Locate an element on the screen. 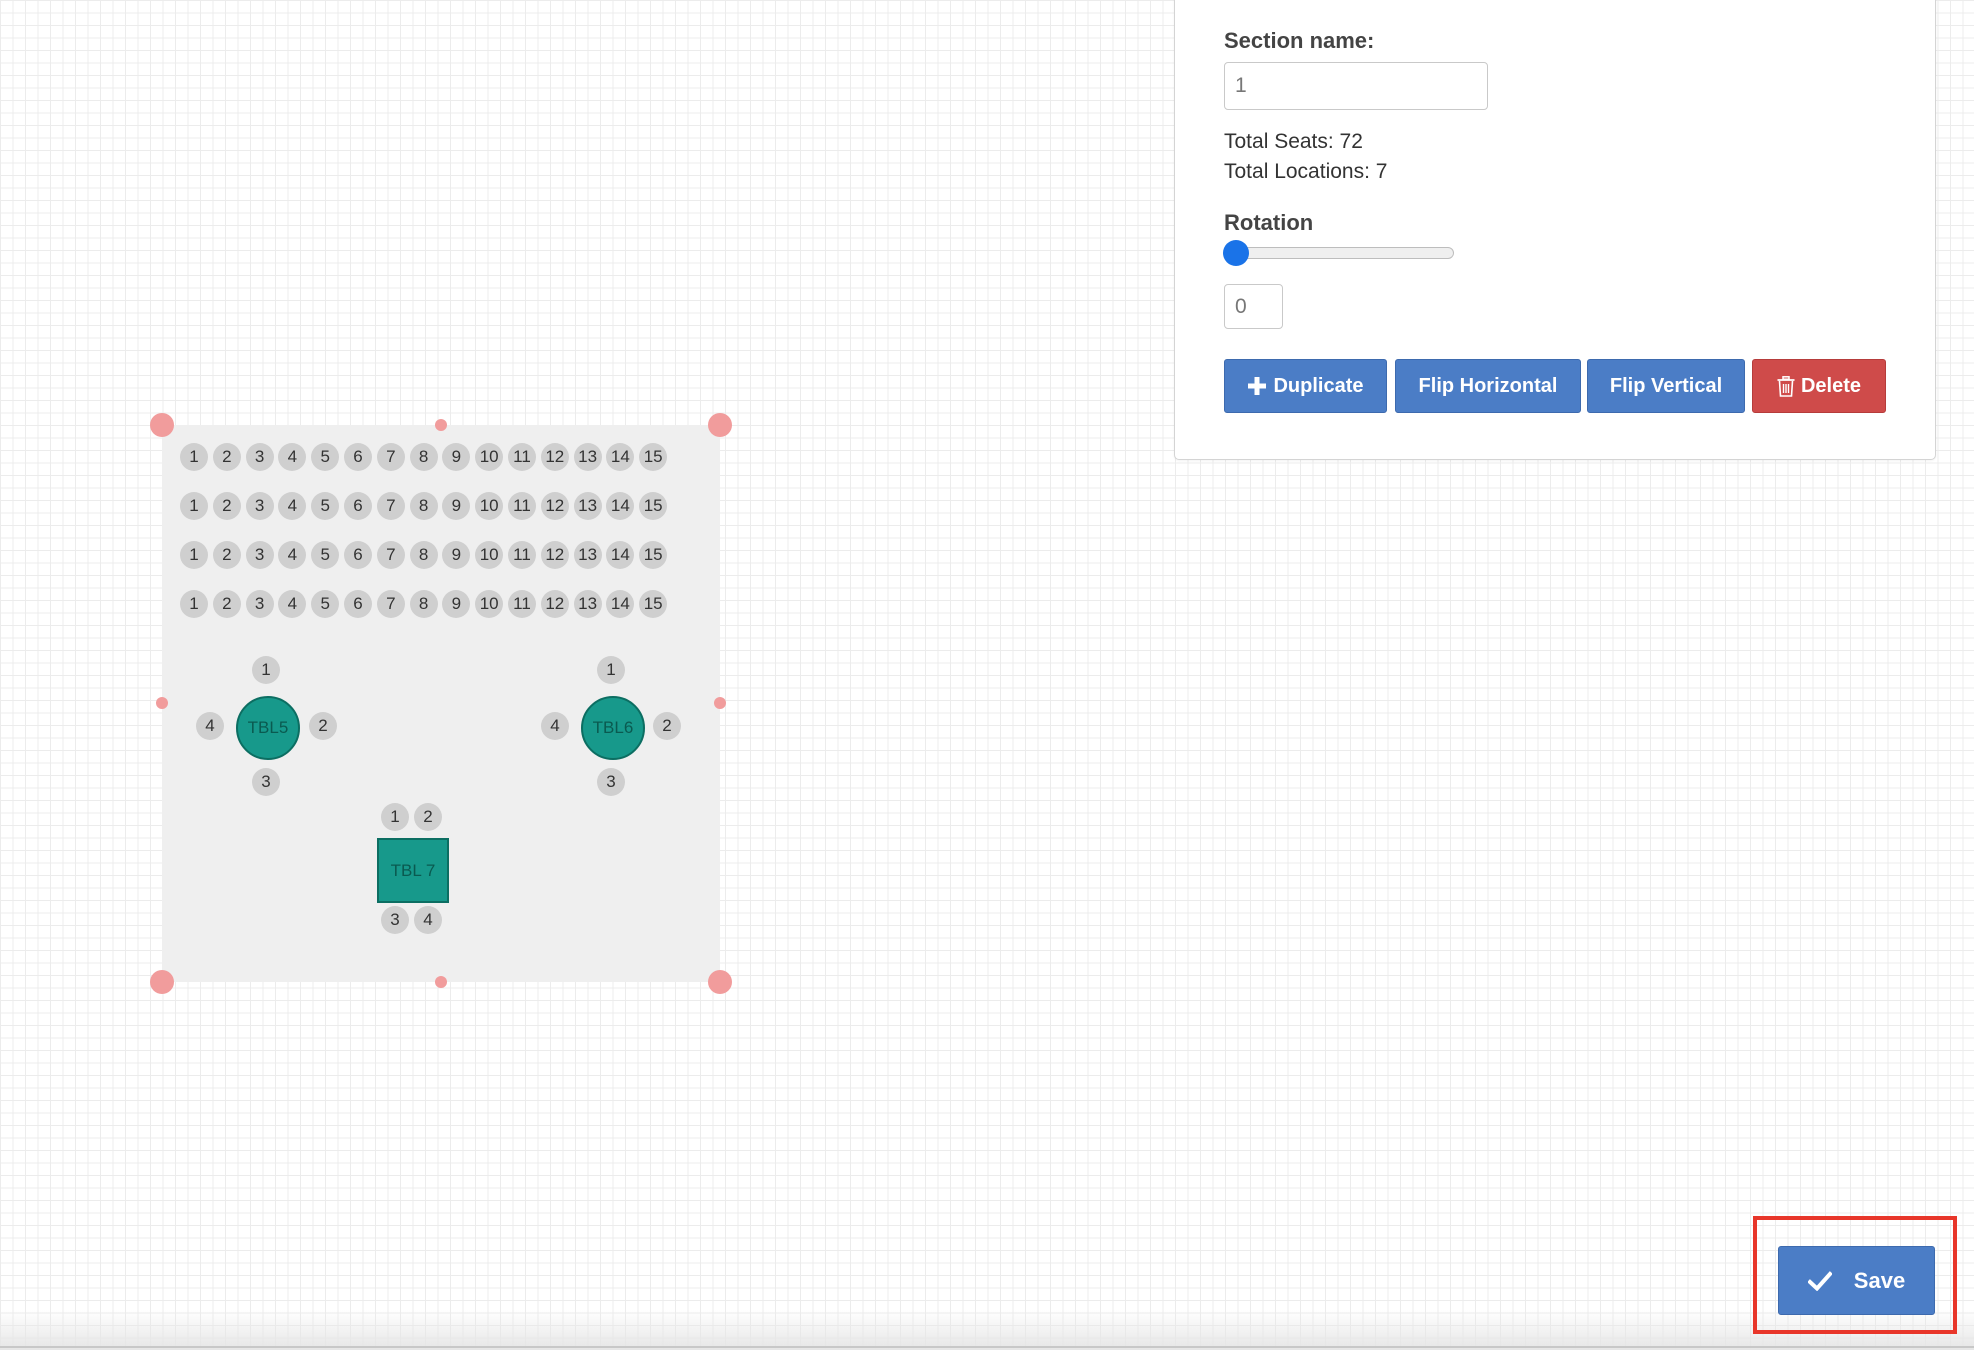  tbl5-seat: 3 is located at coordinates (266, 782).